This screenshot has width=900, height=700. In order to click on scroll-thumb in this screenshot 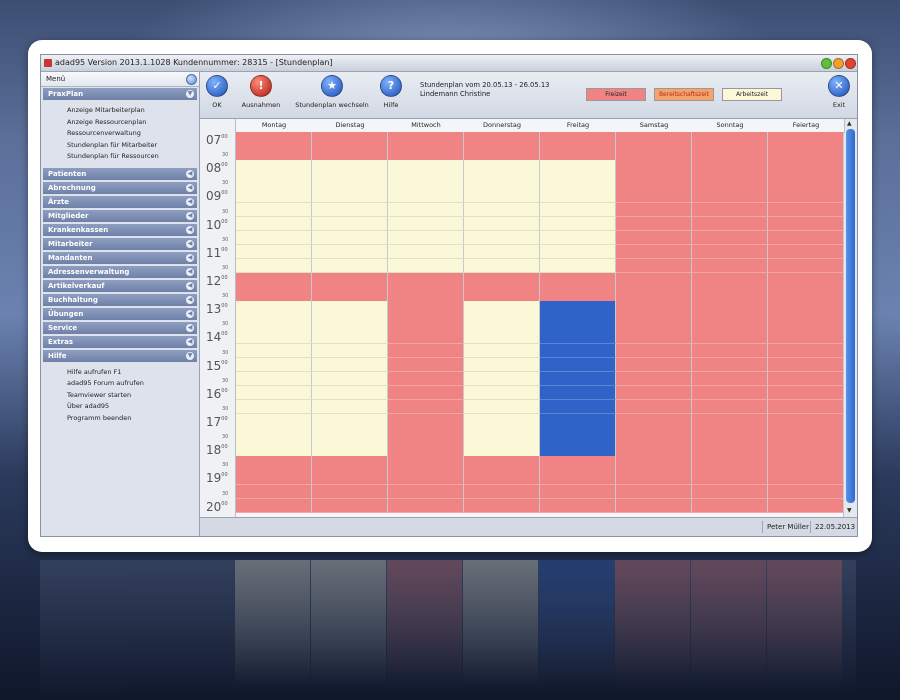, I will do `click(850, 316)`.